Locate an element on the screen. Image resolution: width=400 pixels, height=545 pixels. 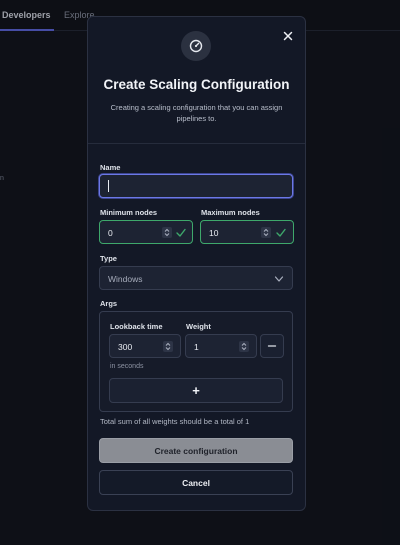
text-cursor is located at coordinates (108, 186).